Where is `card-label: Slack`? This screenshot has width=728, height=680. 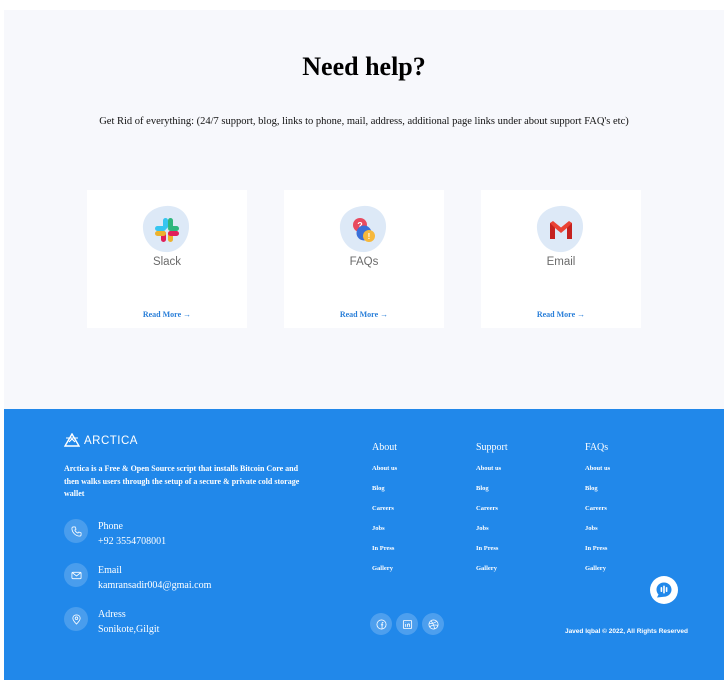 card-label: Slack is located at coordinates (167, 262).